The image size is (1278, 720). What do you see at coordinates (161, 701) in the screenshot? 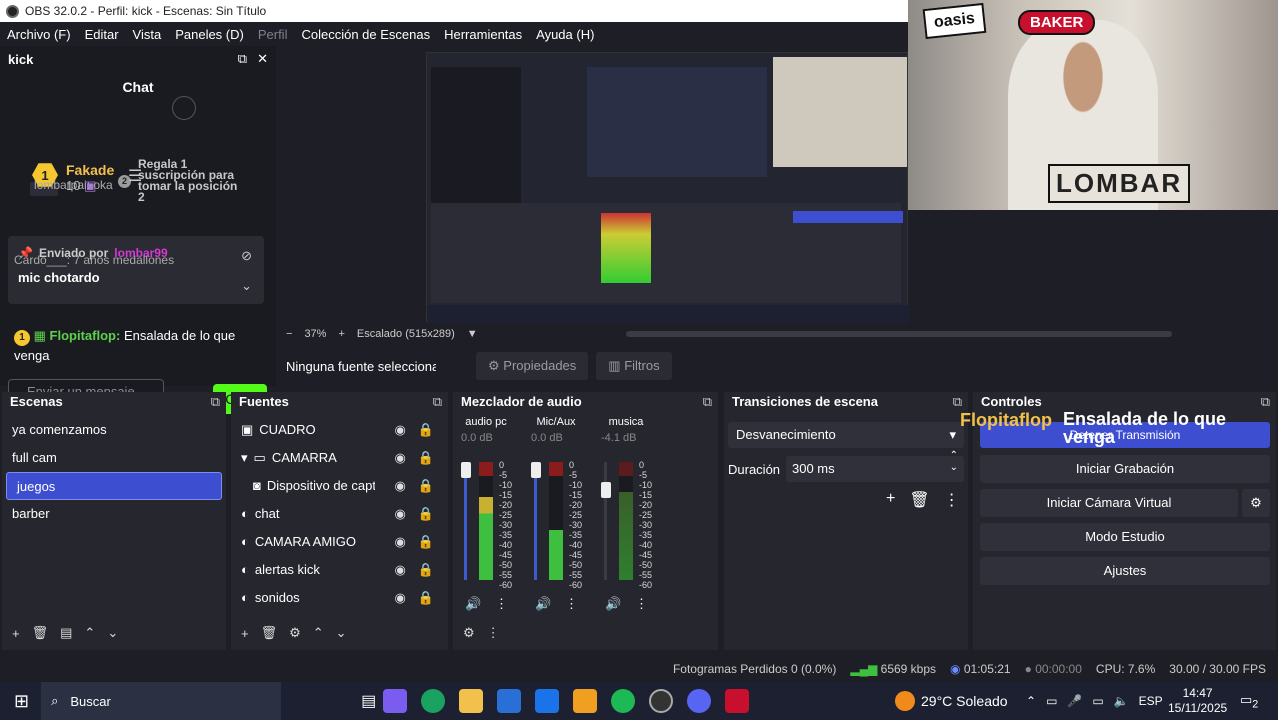
I see `taskbar-search: ⌕ Buscar` at bounding box center [161, 701].